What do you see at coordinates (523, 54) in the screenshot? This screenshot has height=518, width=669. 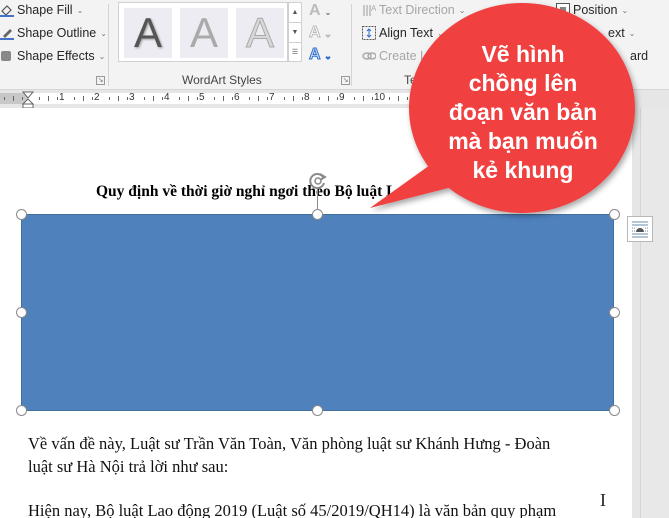 I see `callout-line: Vẽ hình` at bounding box center [523, 54].